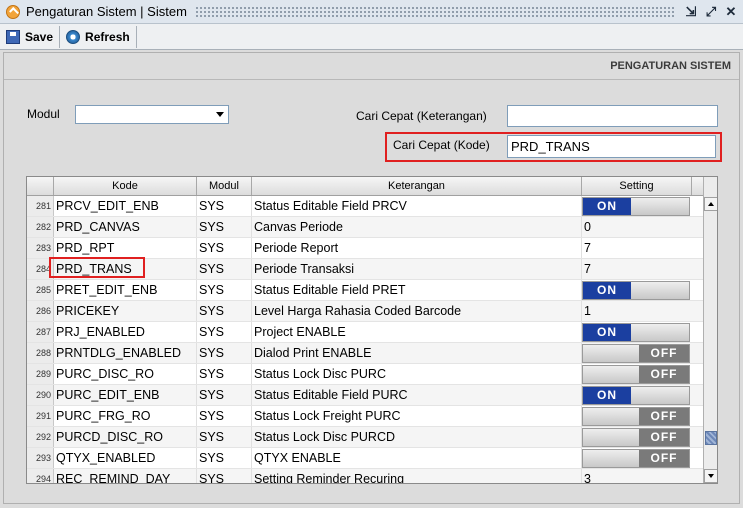  I want to click on cell-setting: 0, so click(642, 227).